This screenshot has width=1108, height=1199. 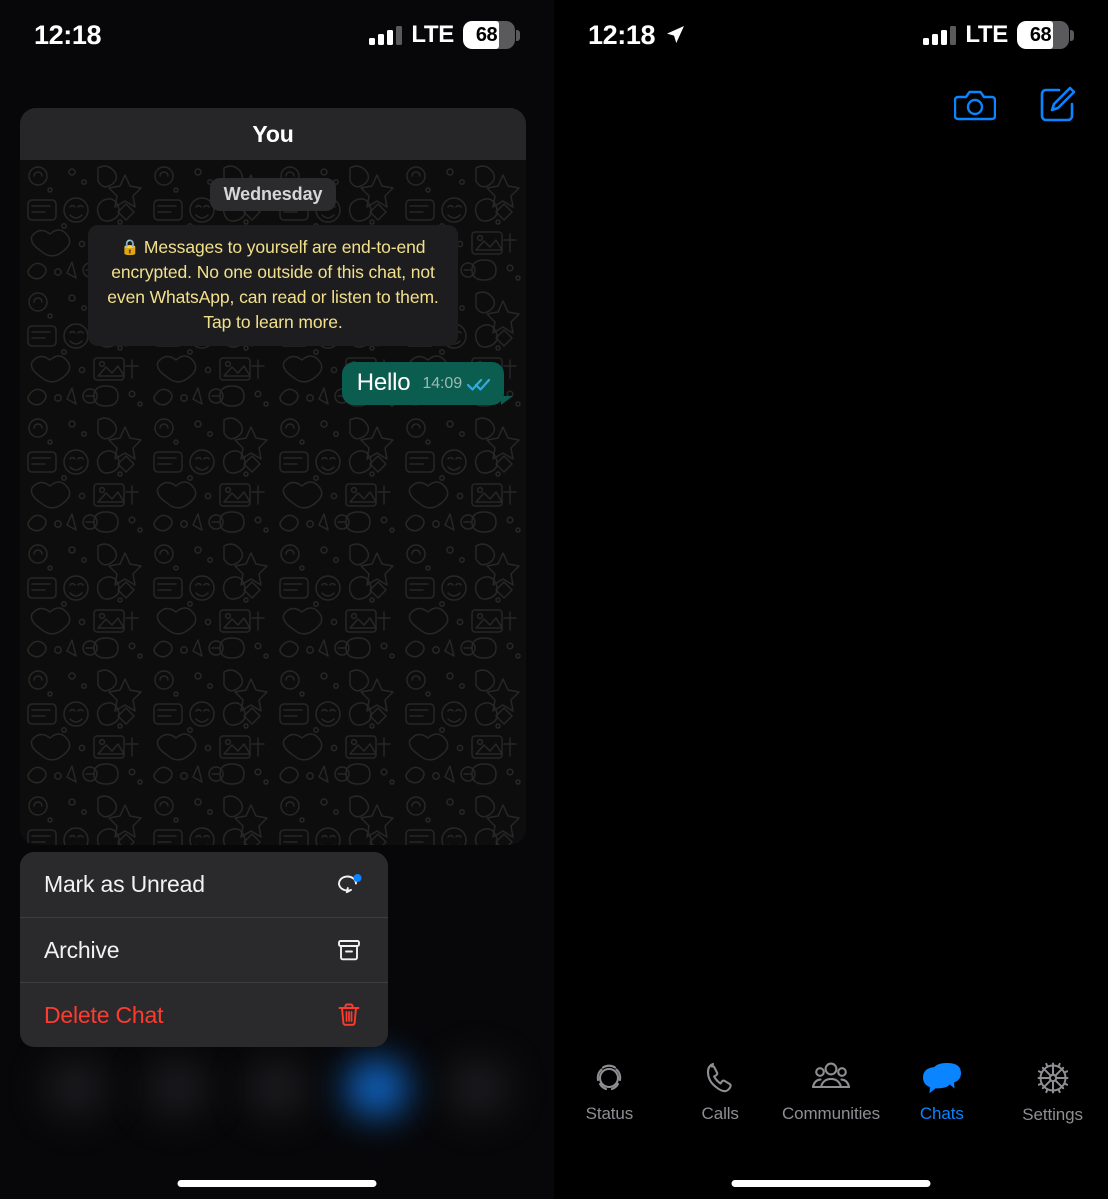 I want to click on camera-button, so click(x=975, y=106).